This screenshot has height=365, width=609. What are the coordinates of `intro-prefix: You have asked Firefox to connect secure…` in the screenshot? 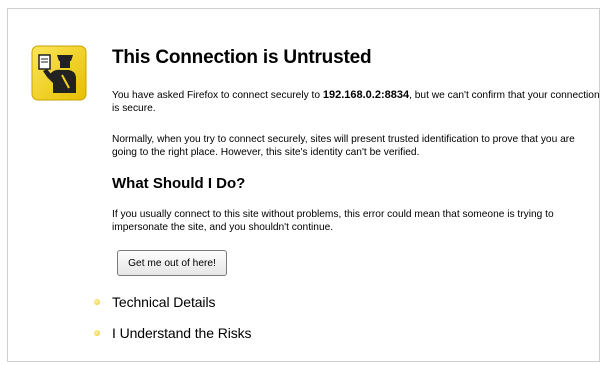 It's located at (217, 95).